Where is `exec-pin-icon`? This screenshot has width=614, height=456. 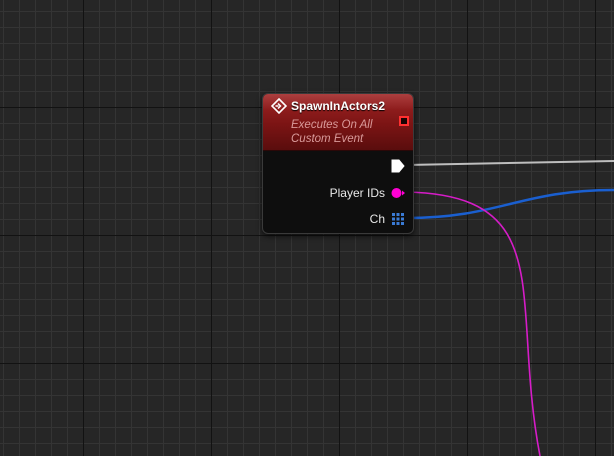 exec-pin-icon is located at coordinates (398, 166).